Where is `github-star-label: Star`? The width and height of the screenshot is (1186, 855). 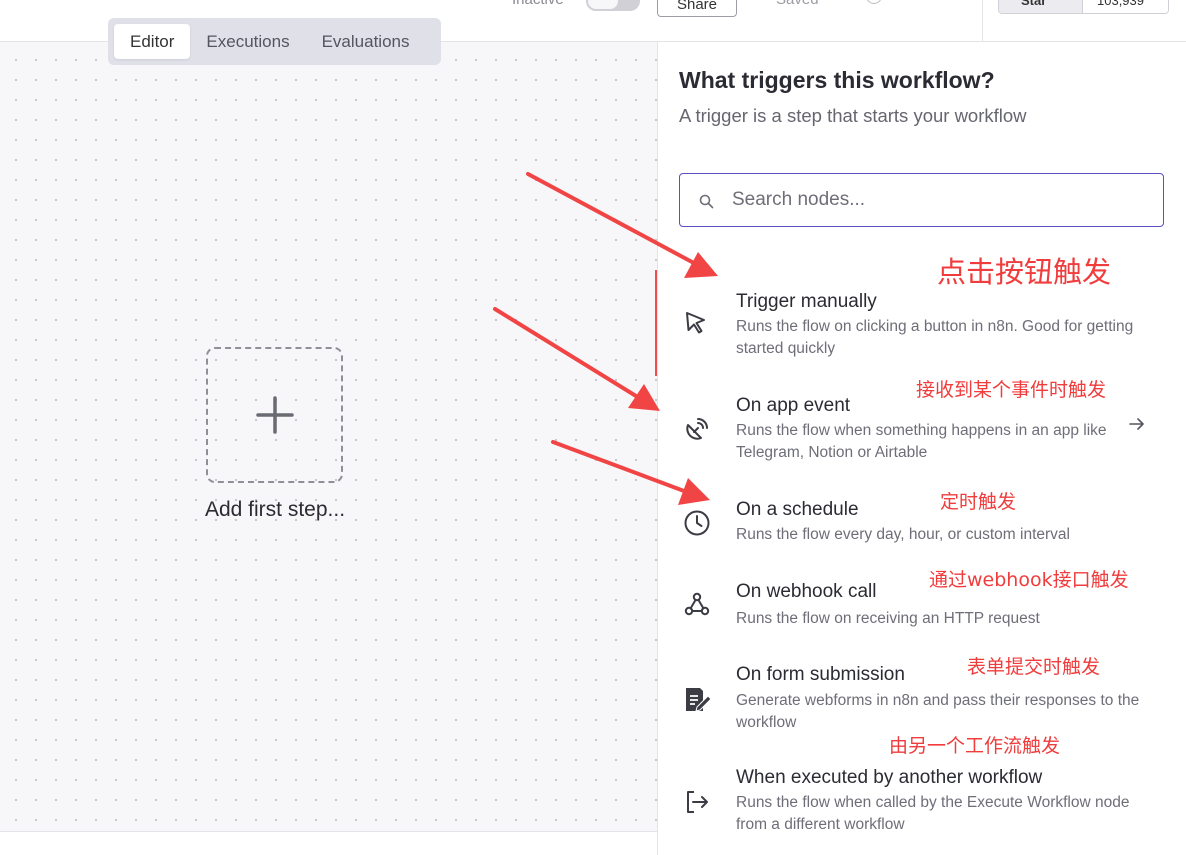
github-star-label: Star is located at coordinates (1041, 6).